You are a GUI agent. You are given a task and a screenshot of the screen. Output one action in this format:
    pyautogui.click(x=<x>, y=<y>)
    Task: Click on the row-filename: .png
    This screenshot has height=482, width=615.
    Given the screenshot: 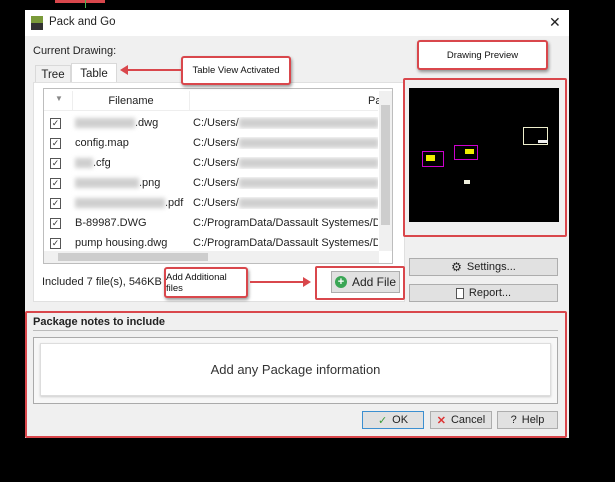 What is the action you would take?
    pyautogui.click(x=117, y=183)
    